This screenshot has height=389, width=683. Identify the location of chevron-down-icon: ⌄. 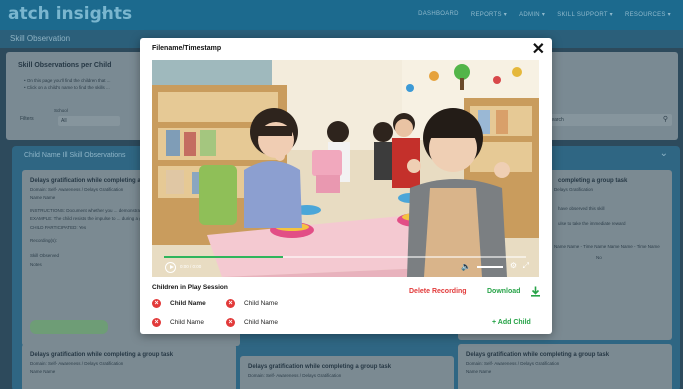
(664, 153).